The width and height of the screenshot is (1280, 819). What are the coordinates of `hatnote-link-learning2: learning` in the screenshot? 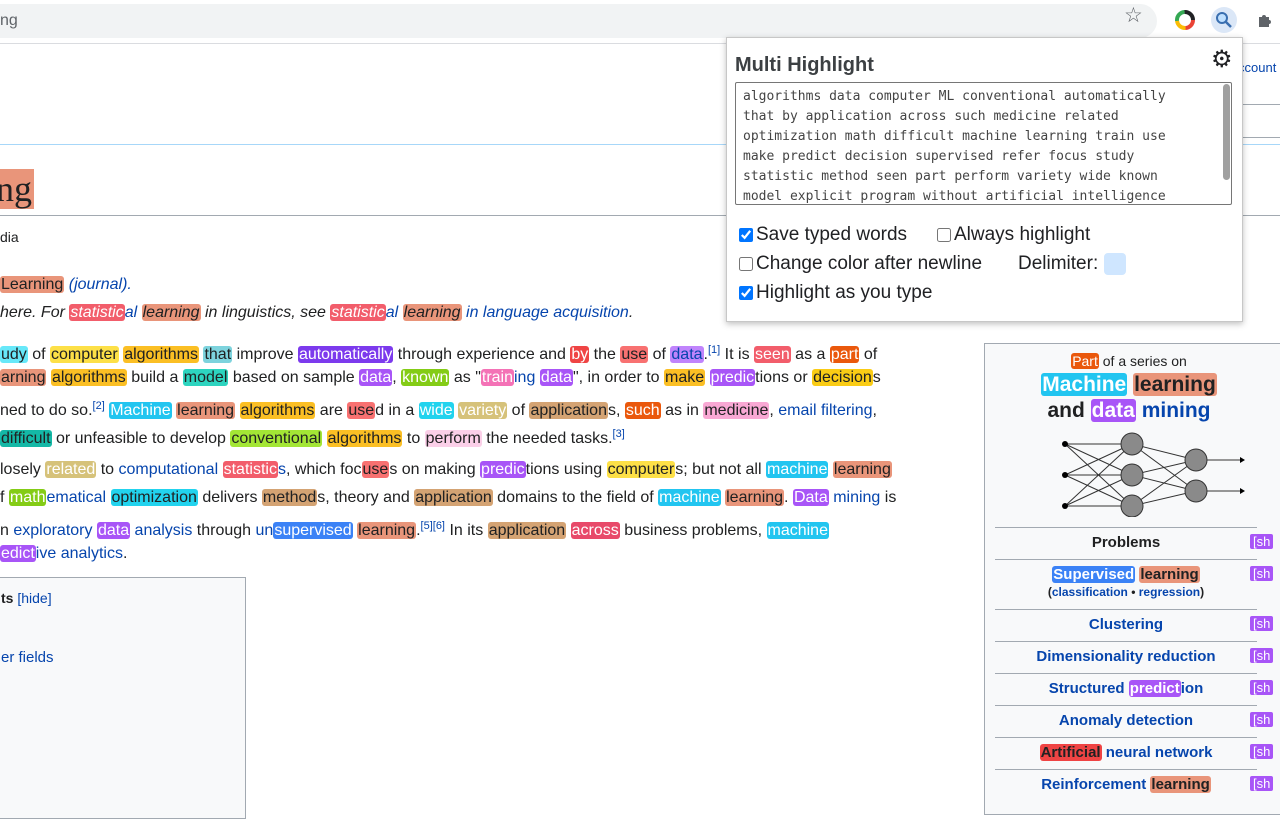 It's located at (171, 312).